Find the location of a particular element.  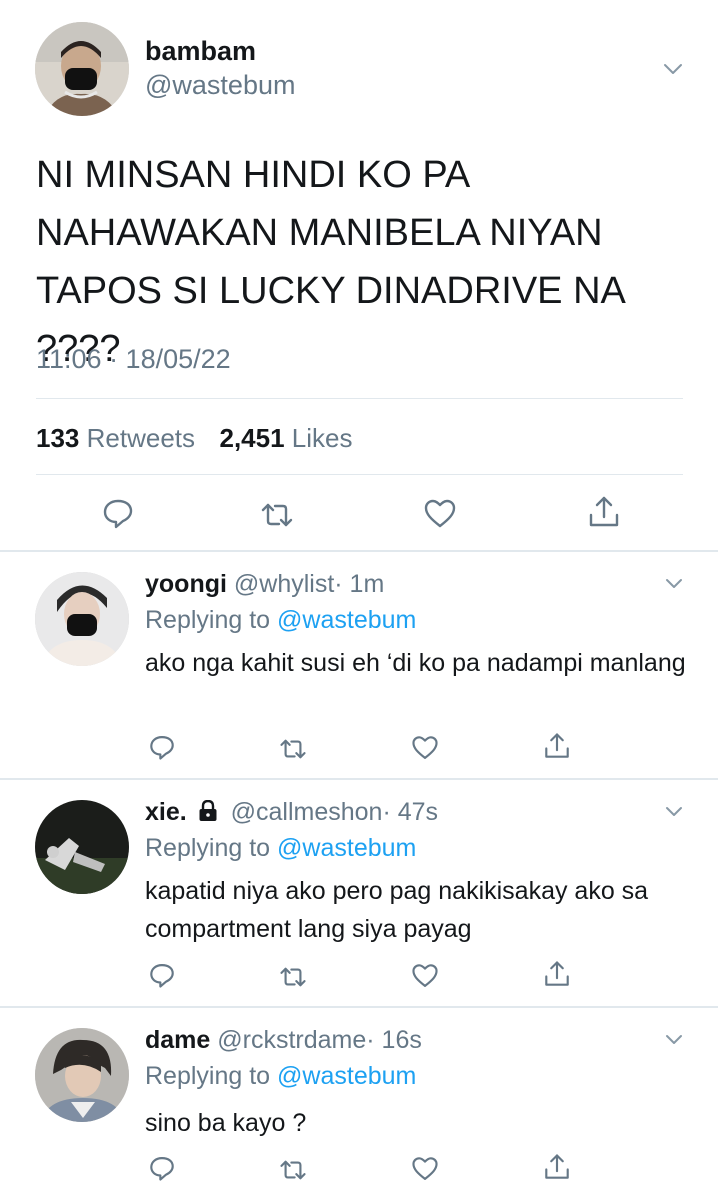

author-handle: @rckstrdame is located at coordinates (291, 1040).